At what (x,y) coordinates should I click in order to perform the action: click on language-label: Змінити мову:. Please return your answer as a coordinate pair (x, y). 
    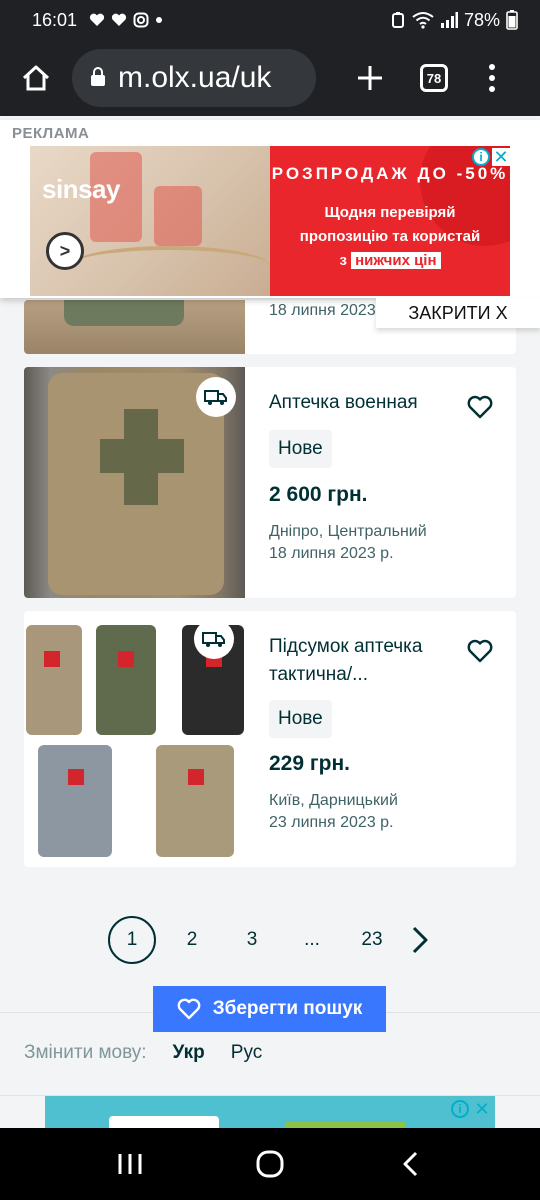
    Looking at the image, I should click on (85, 1052).